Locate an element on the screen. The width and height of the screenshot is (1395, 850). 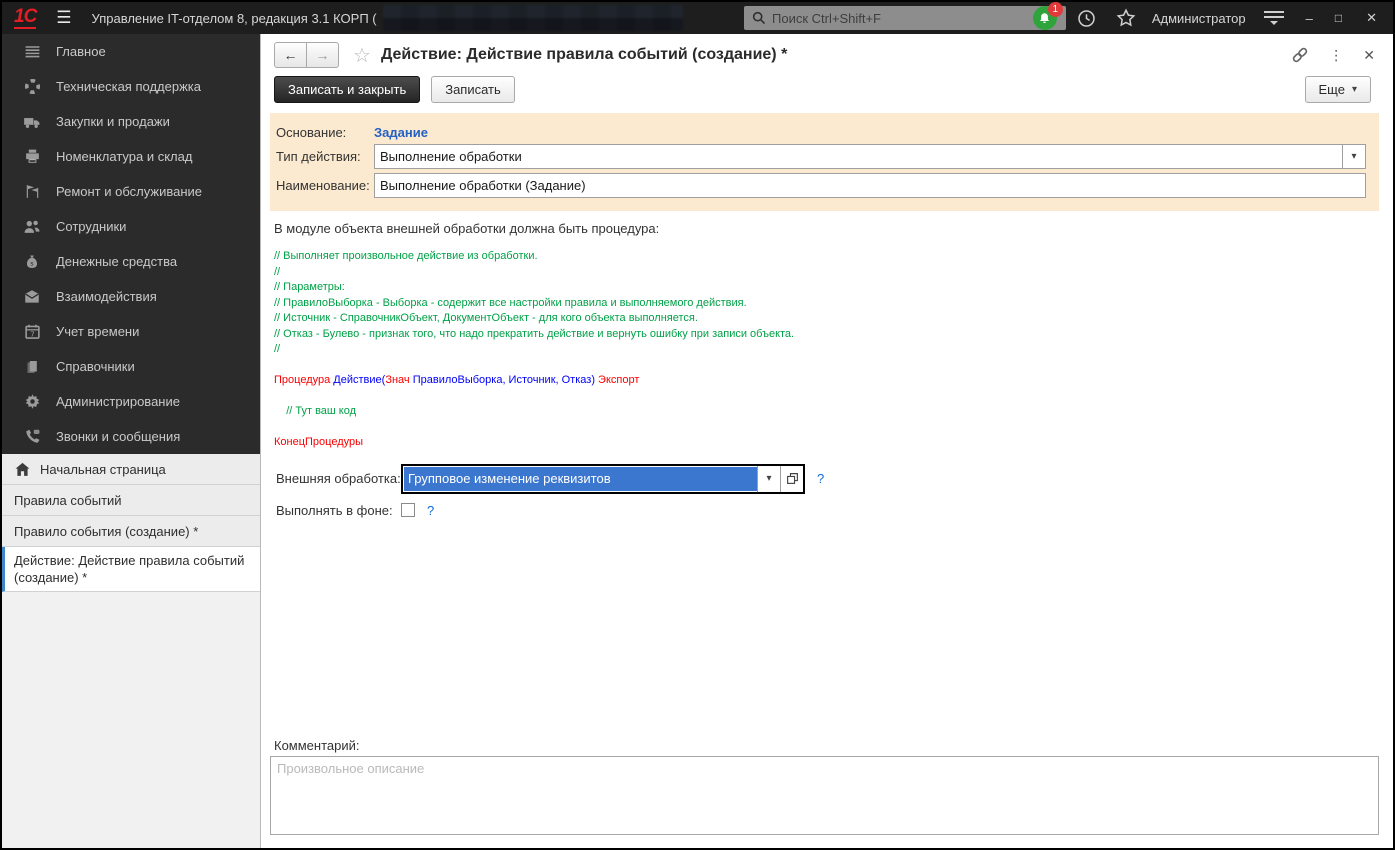
printer-icon is located at coordinates (32, 157).